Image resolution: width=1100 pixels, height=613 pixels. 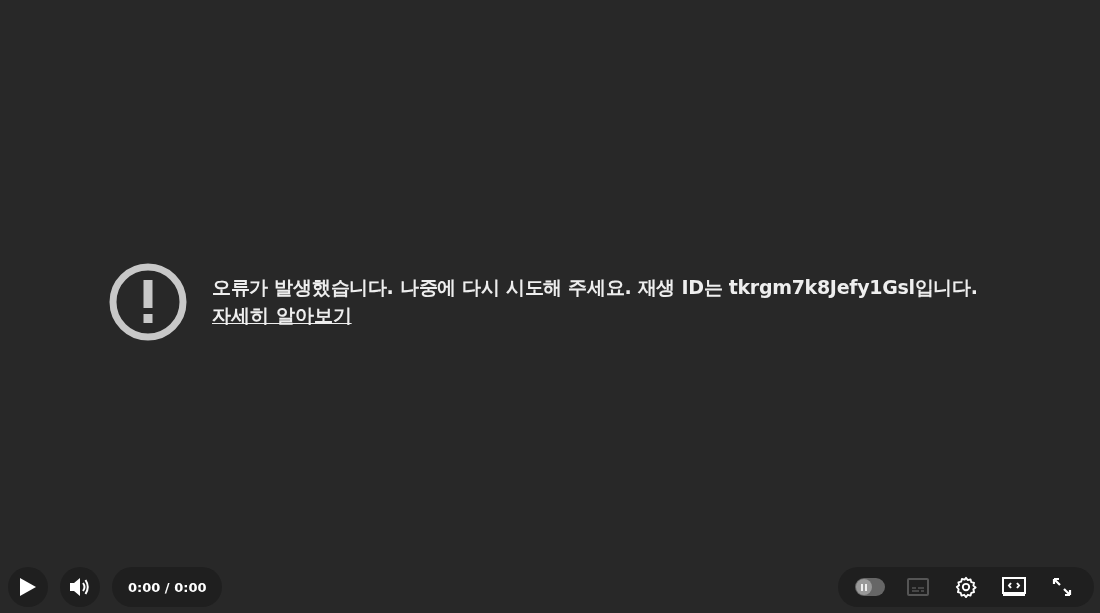 I want to click on pause-icon, so click(x=864, y=587).